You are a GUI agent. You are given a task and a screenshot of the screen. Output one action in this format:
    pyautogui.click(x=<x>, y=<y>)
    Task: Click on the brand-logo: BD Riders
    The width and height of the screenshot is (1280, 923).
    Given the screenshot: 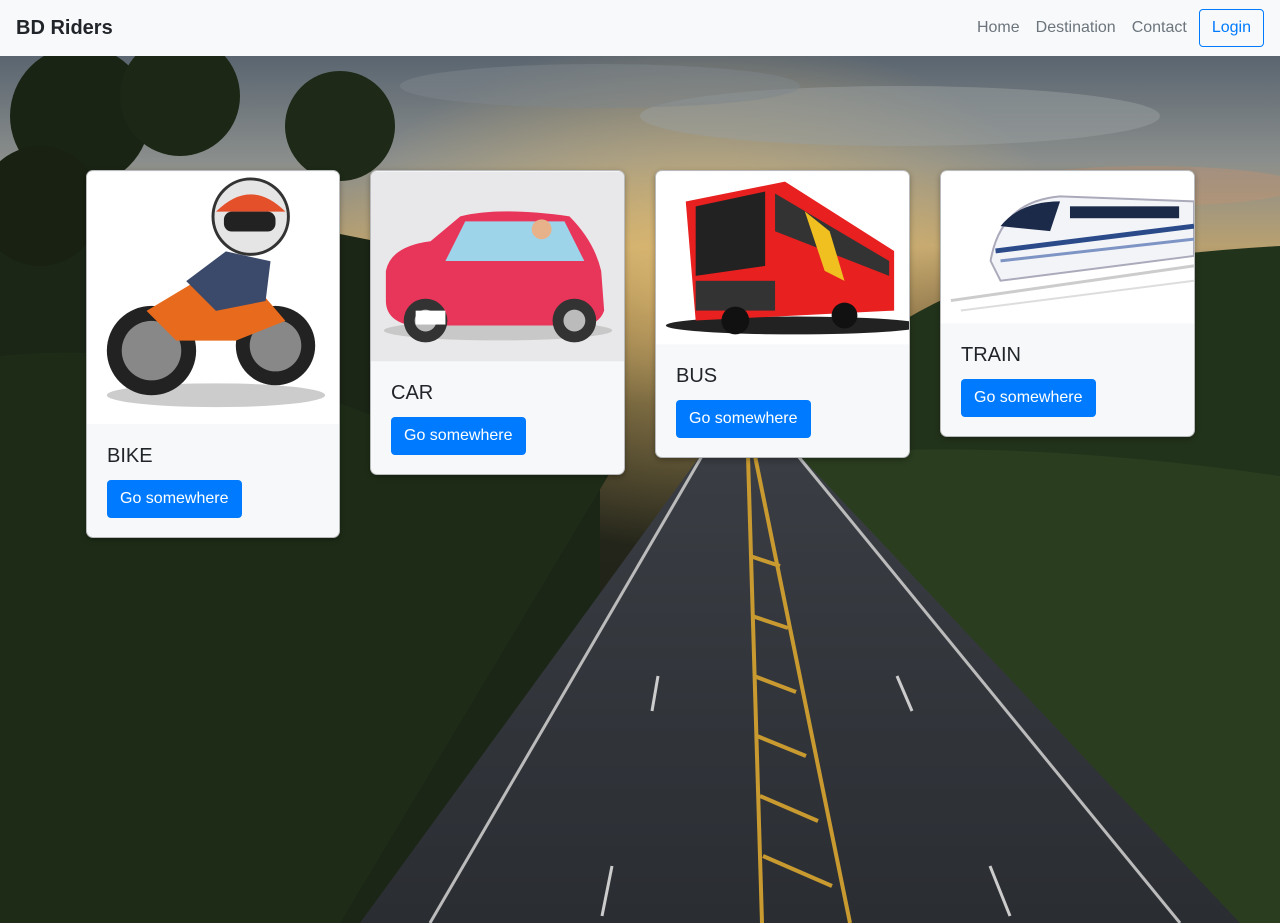 What is the action you would take?
    pyautogui.click(x=64, y=28)
    